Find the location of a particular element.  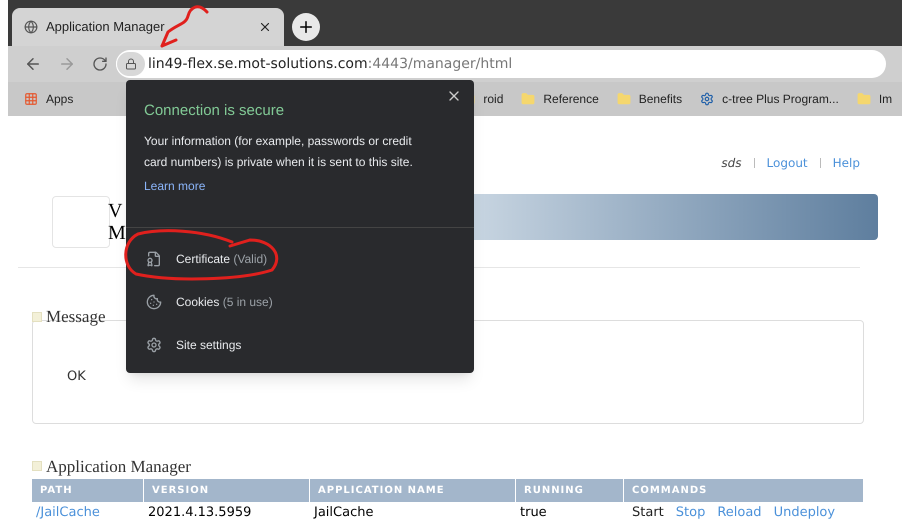

logo-placeholder is located at coordinates (81, 222).